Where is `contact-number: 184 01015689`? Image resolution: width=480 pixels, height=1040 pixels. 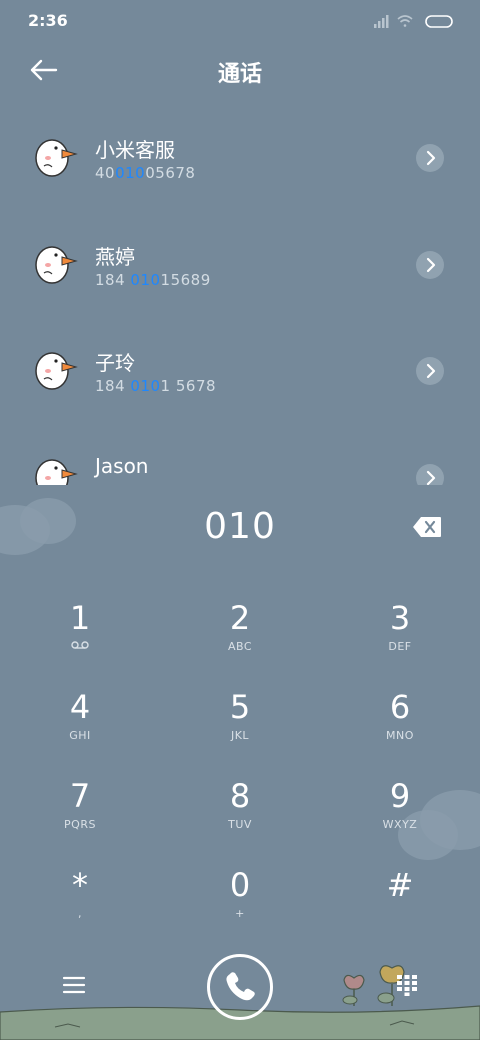
contact-number: 184 01015689 is located at coordinates (153, 280).